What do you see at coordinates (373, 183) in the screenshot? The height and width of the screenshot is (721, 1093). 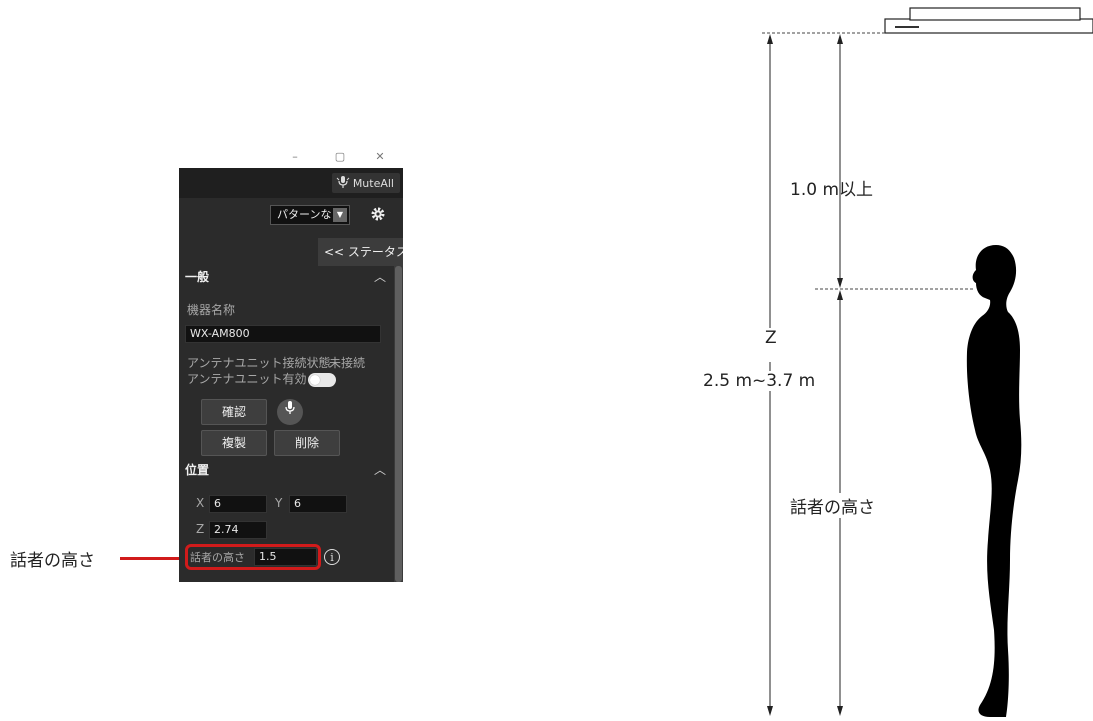 I see `muteall-label: MuteAll` at bounding box center [373, 183].